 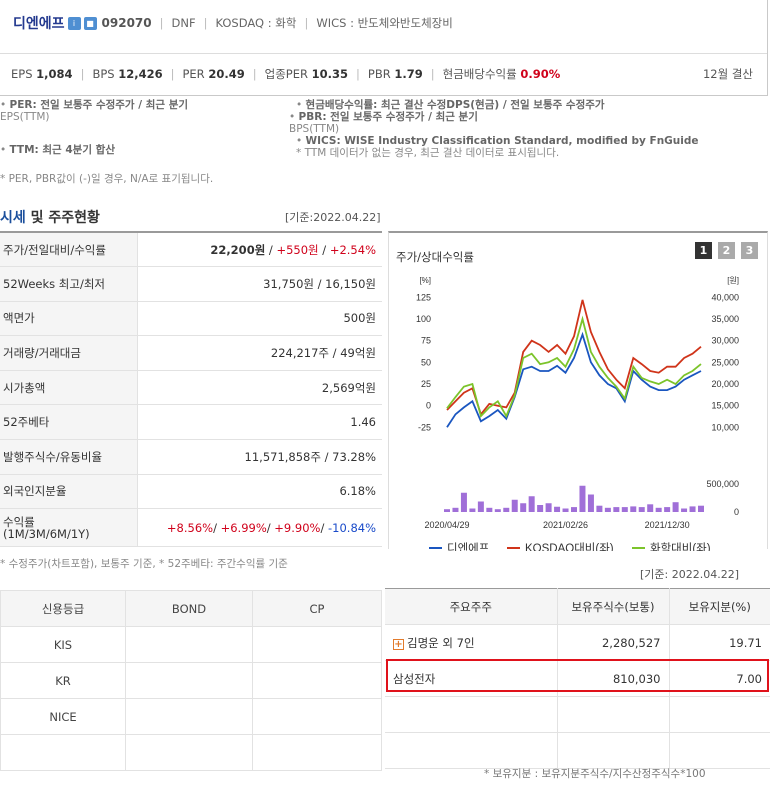 What do you see at coordinates (736, 512) in the screenshot?
I see `volume-tick: 0` at bounding box center [736, 512].